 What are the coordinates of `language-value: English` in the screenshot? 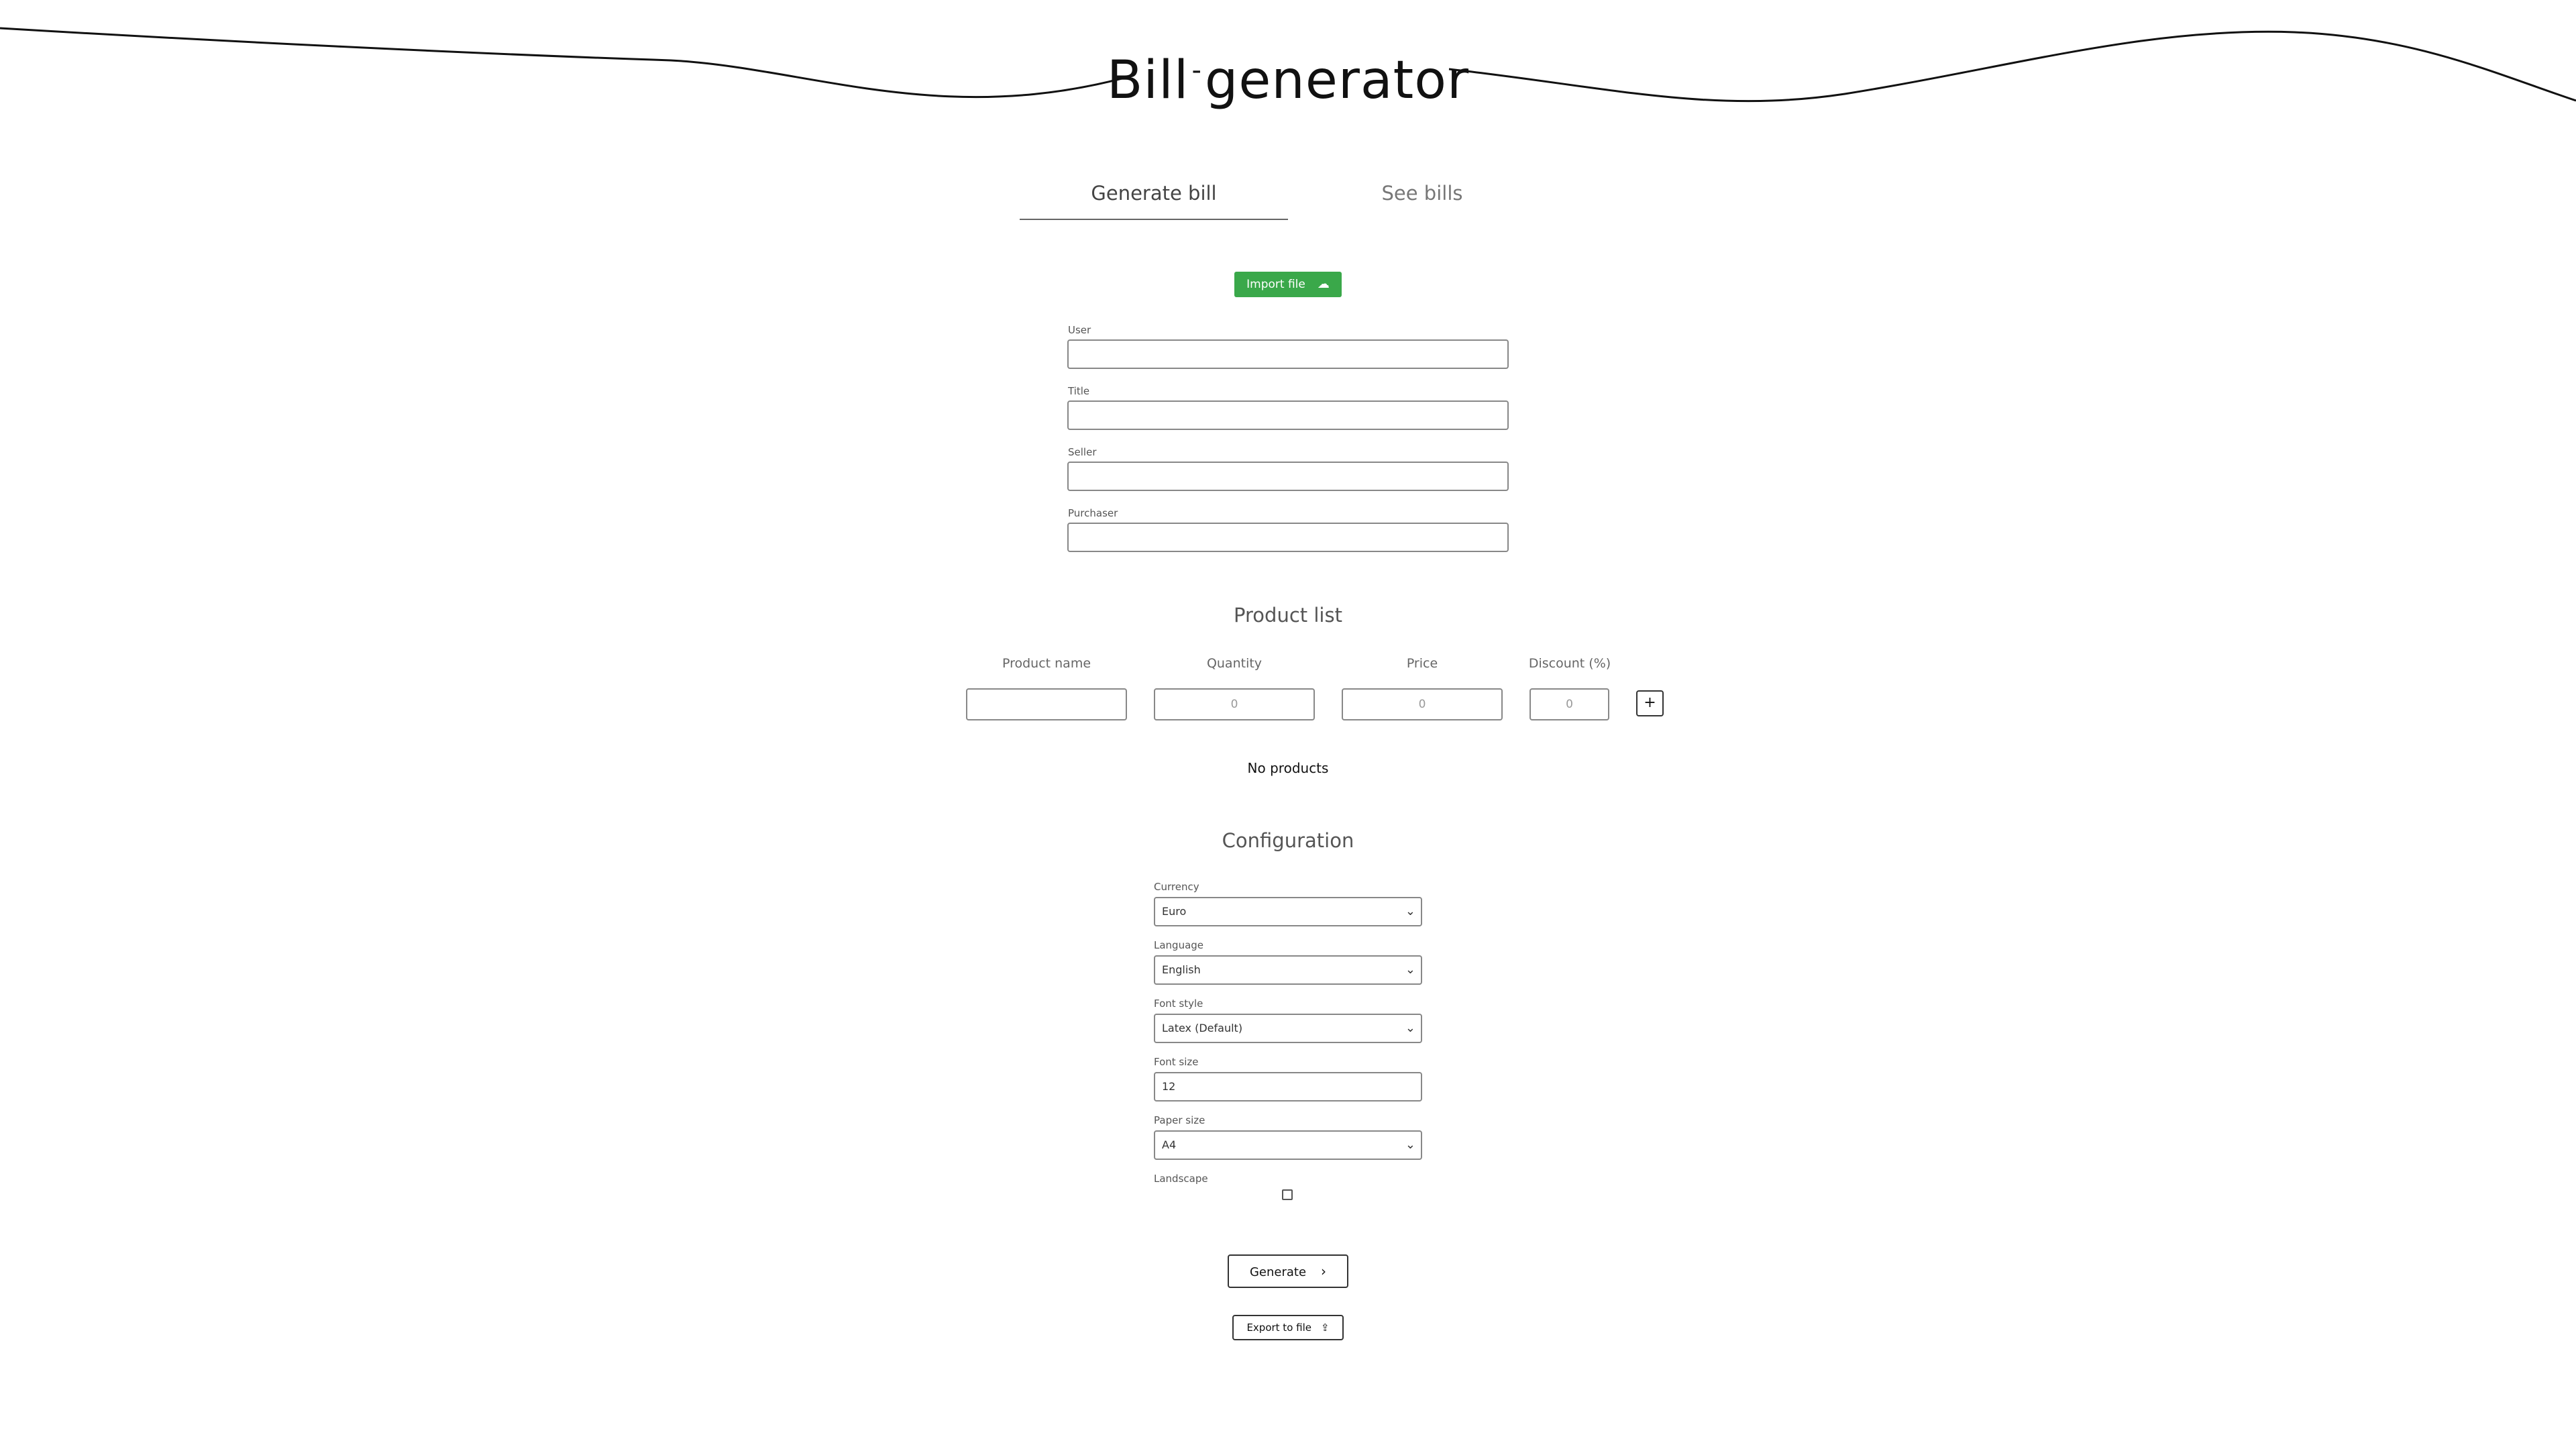 It's located at (1181, 969).